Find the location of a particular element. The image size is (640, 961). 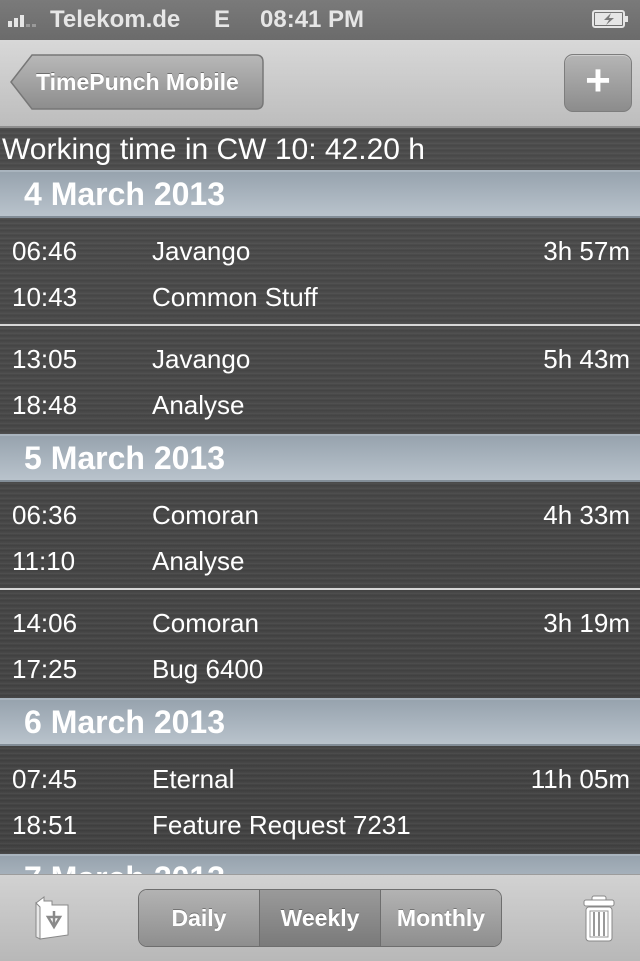

segment-weekly: Weekly is located at coordinates (320, 918).